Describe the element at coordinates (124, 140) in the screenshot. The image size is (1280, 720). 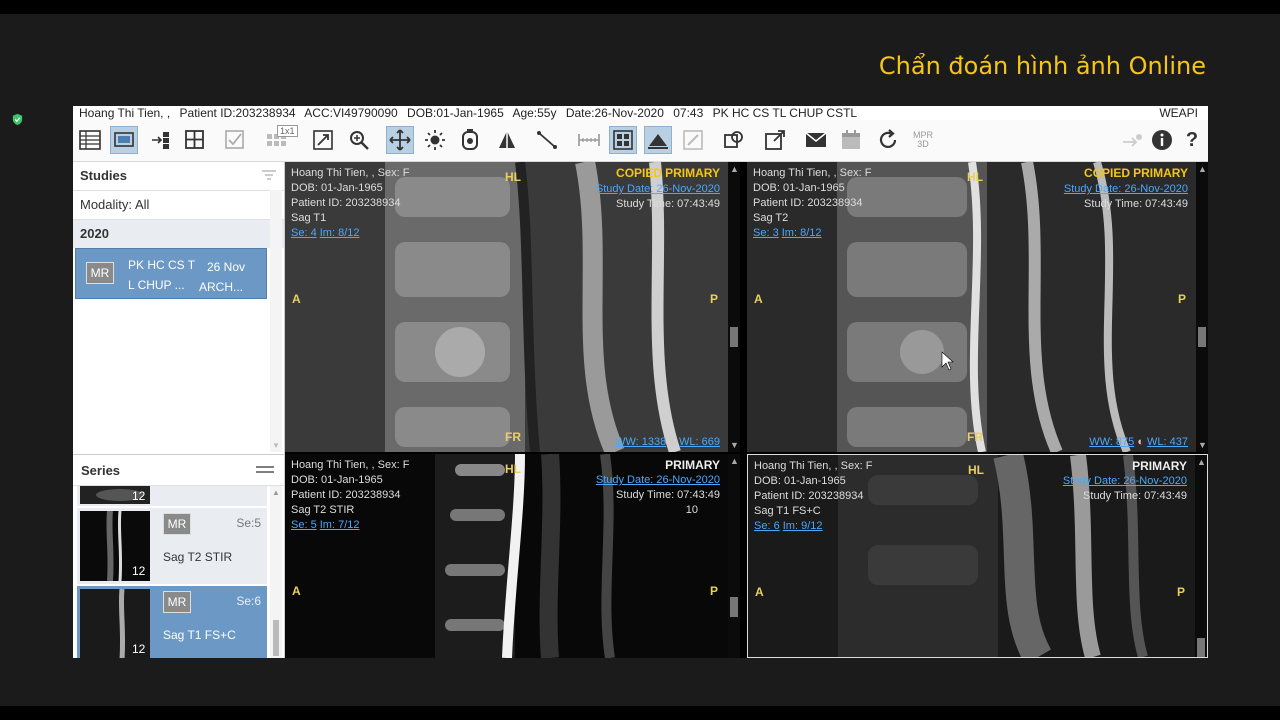
I see `monitor-layout-icon` at that location.